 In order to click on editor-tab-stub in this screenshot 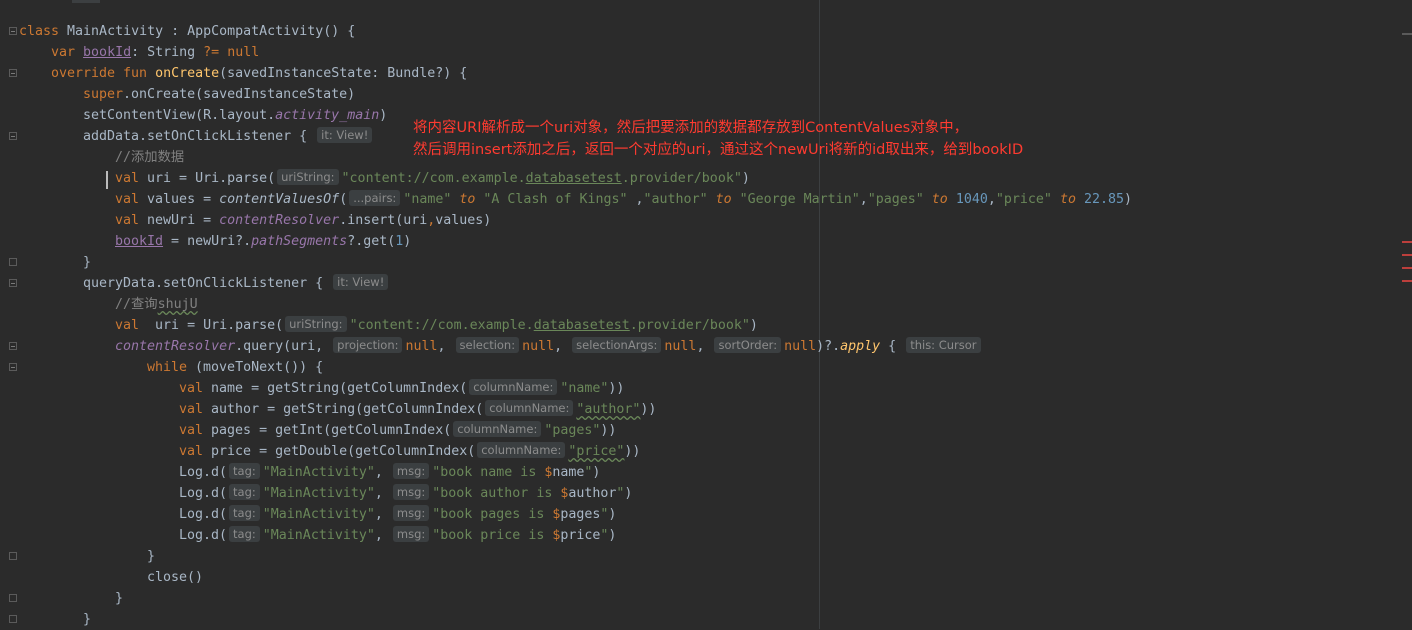, I will do `click(86, 1)`.